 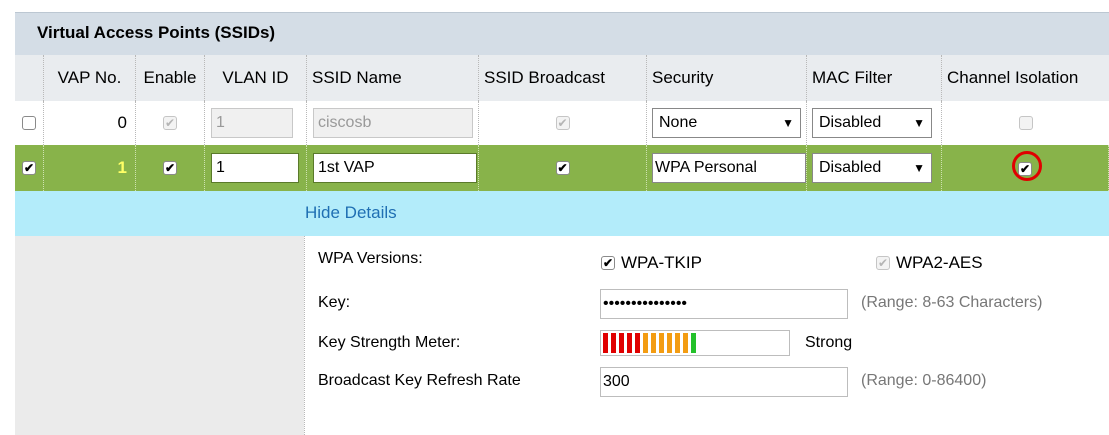 What do you see at coordinates (29, 123) in the screenshot?
I see `row-select-checkbox` at bounding box center [29, 123].